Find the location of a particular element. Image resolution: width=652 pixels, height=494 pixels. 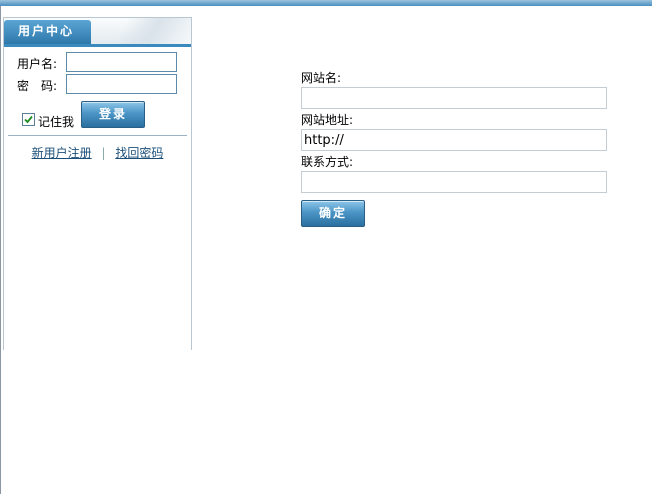

login-button: 登录 is located at coordinates (113, 114).